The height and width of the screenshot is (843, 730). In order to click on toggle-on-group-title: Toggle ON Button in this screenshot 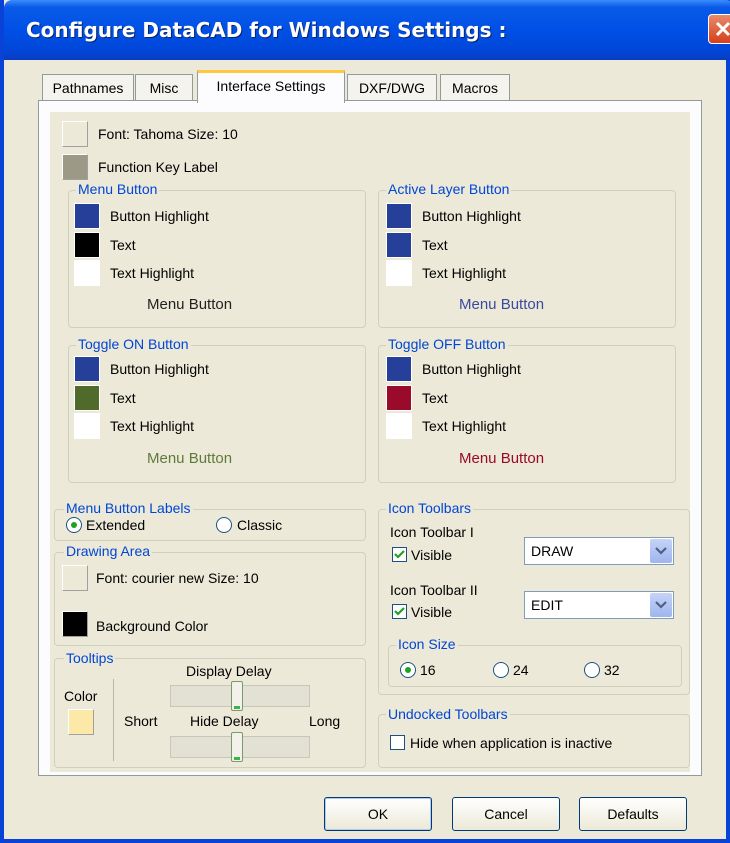, I will do `click(133, 344)`.